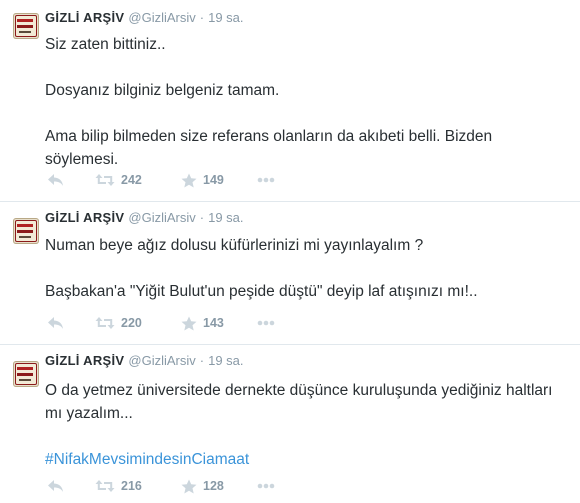  What do you see at coordinates (202, 323) in the screenshot?
I see `favorite-button: 143` at bounding box center [202, 323].